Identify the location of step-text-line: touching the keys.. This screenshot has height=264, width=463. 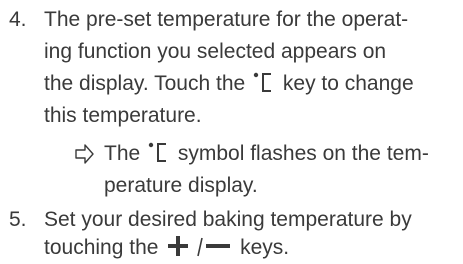
(167, 247).